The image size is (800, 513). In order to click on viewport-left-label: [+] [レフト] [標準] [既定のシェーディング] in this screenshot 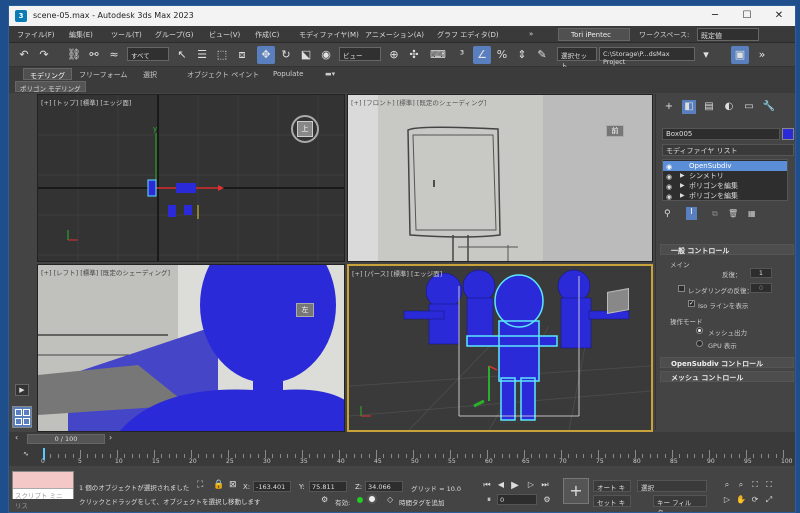, I will do `click(105, 272)`.